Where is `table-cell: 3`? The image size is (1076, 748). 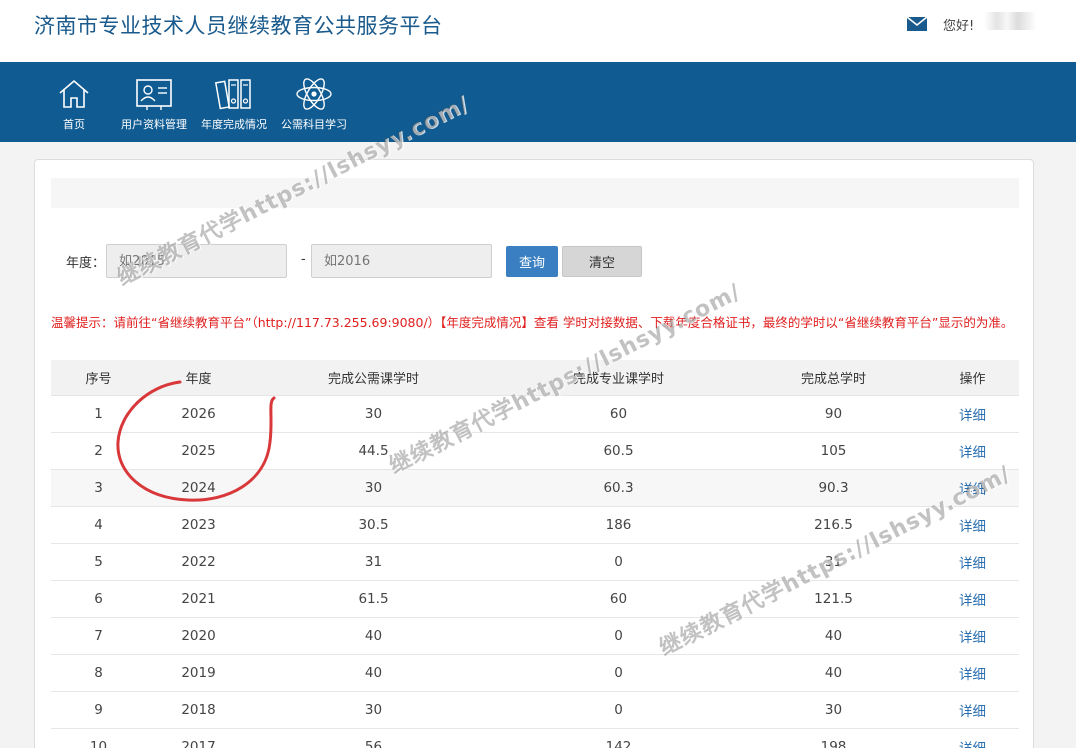 table-cell: 3 is located at coordinates (98, 487).